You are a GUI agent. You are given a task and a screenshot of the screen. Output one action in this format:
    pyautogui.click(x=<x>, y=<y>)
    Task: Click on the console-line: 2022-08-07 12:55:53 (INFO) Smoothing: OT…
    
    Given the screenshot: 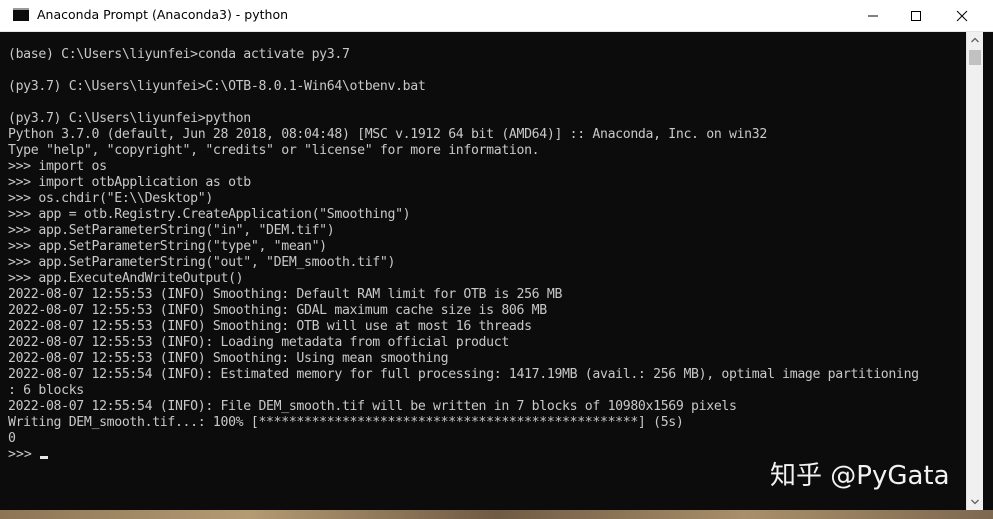 What is the action you would take?
    pyautogui.click(x=270, y=326)
    